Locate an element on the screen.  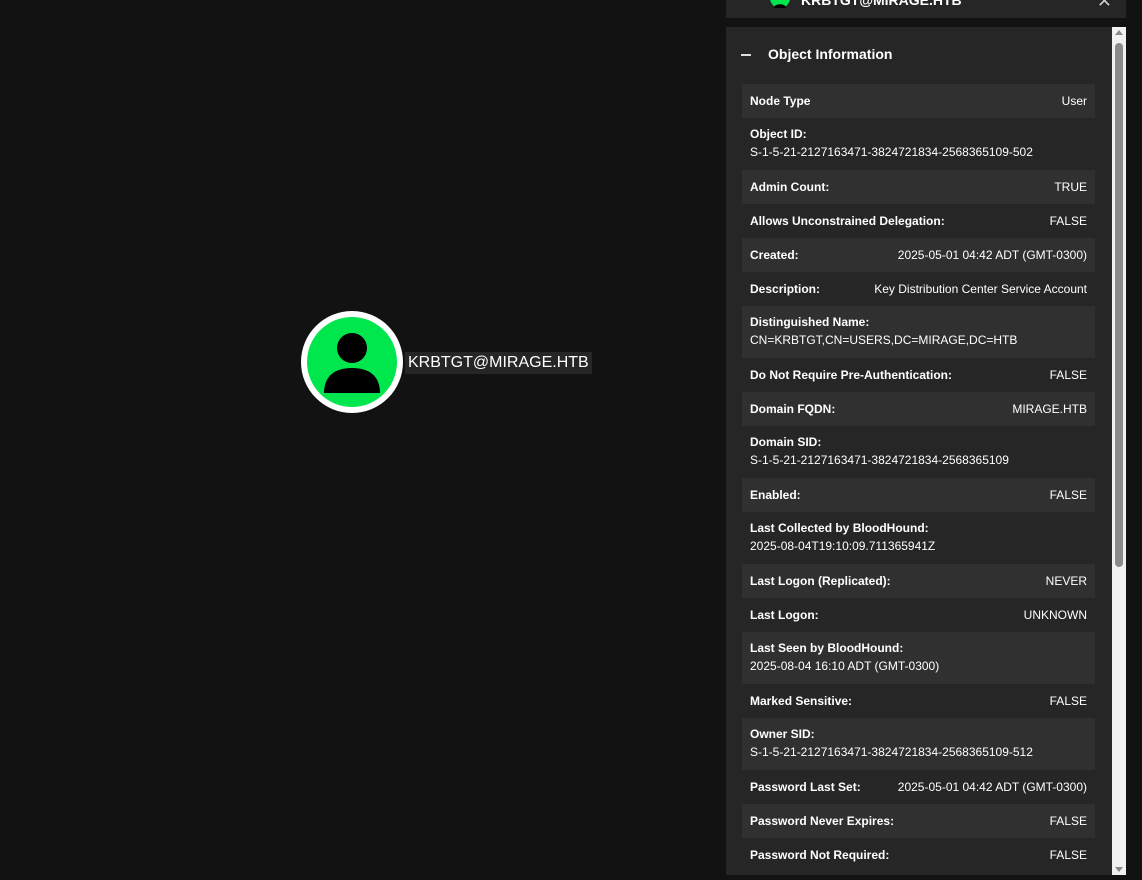
property-key: Domain FQDN: is located at coordinates (793, 409).